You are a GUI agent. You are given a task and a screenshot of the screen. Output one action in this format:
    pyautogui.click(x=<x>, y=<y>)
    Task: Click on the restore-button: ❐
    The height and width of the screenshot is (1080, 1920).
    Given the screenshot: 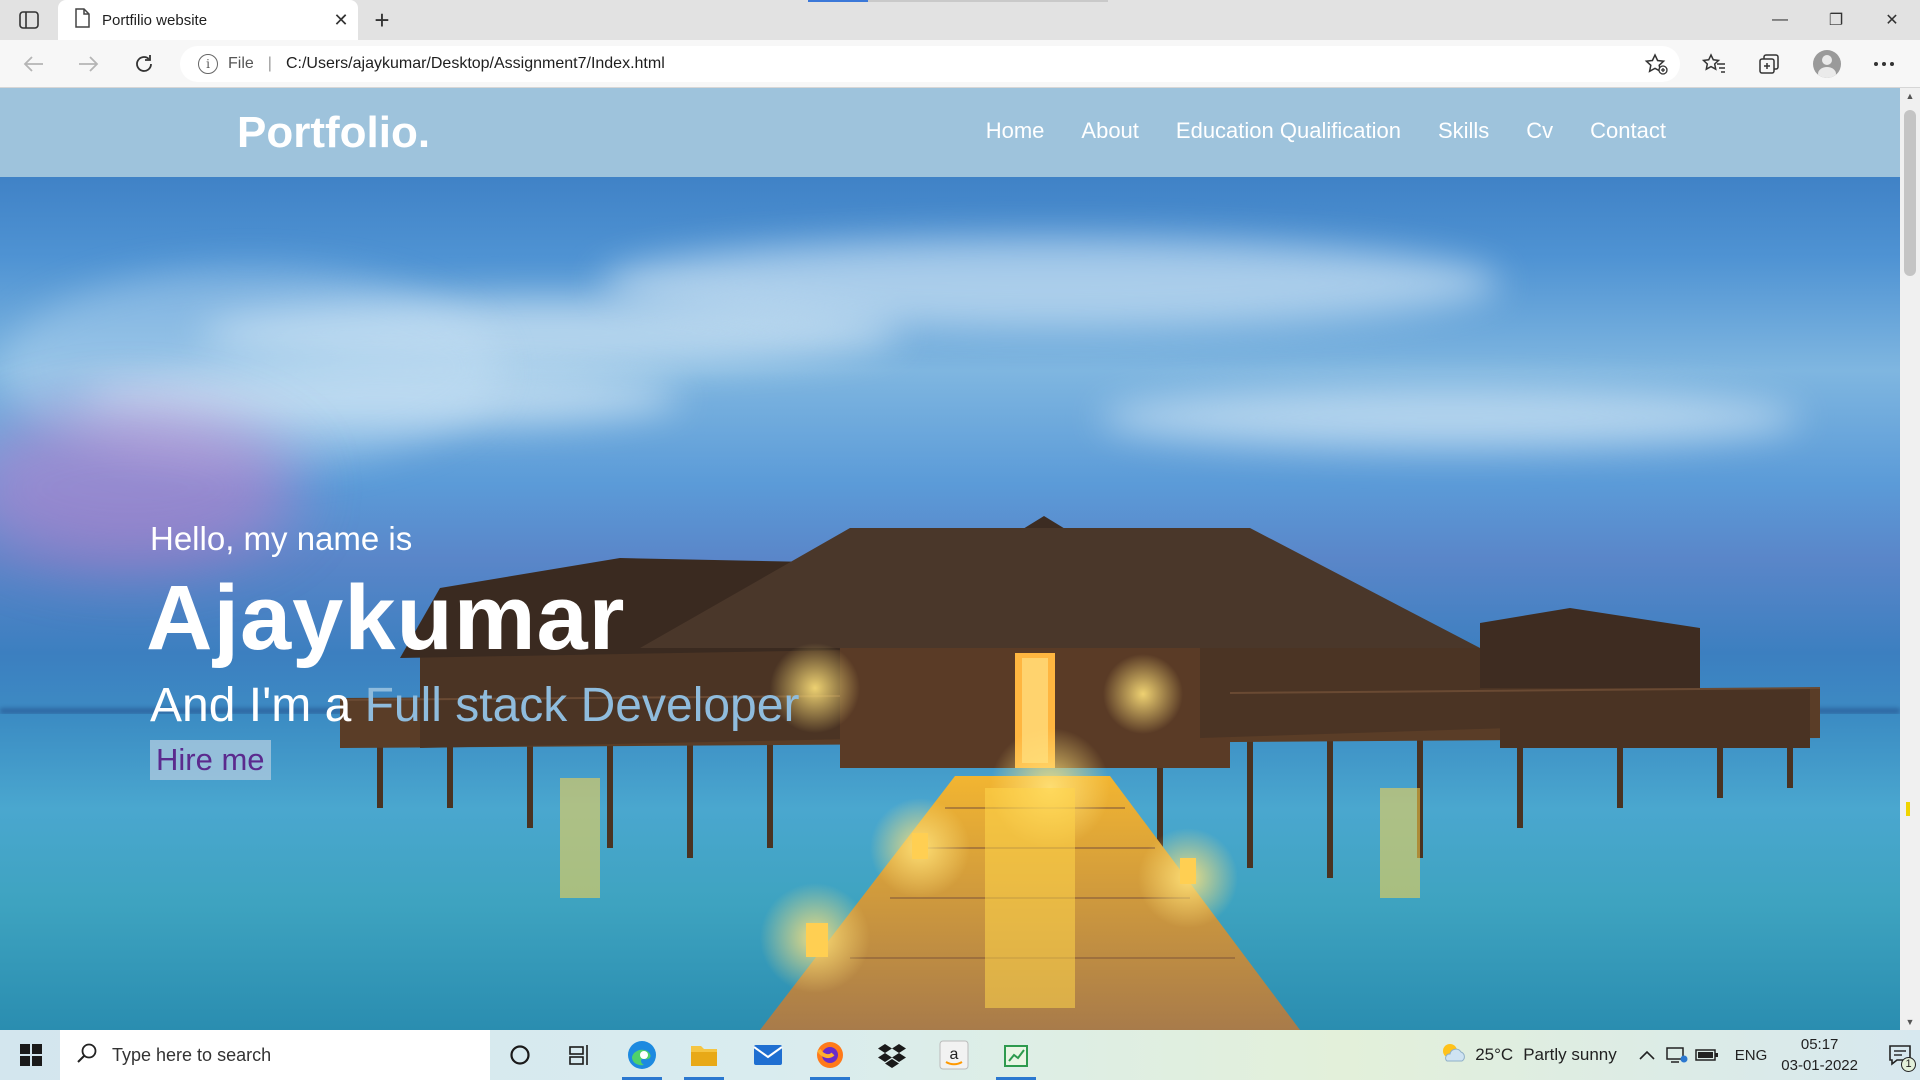 What is the action you would take?
    pyautogui.click(x=1836, y=20)
    